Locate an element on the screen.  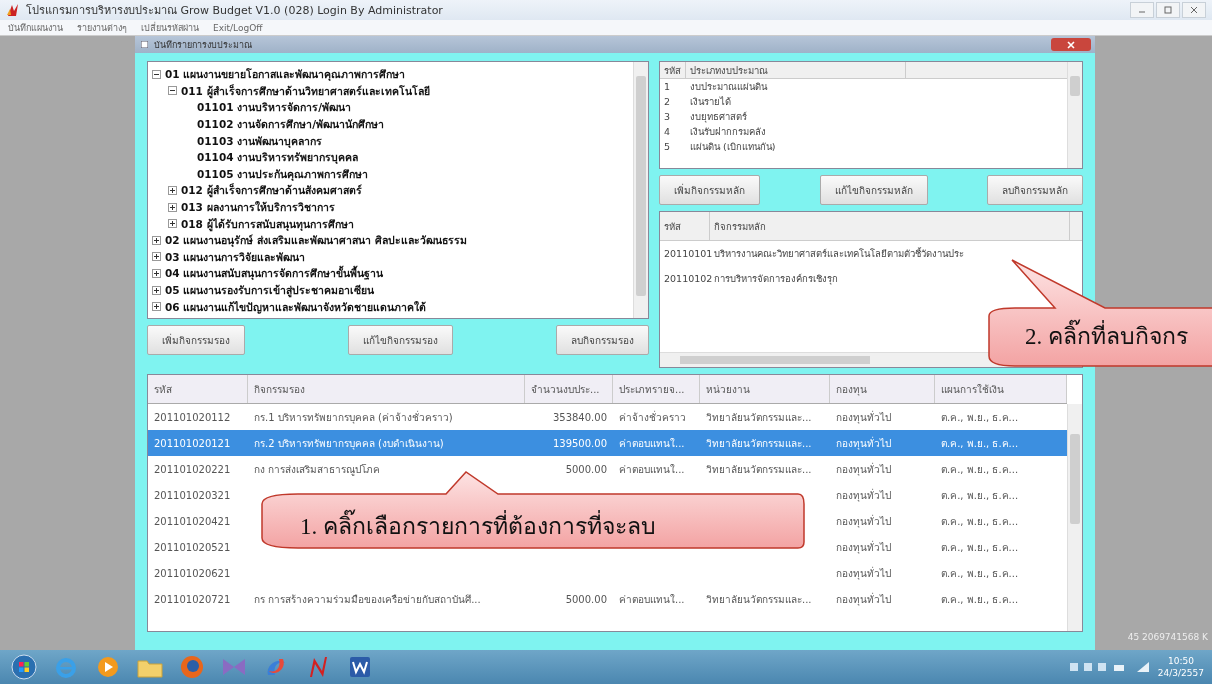
tree-item: 04 แผนงานสนับสนุนการจัดการศึกษาขั้นพื้นฐาน is located at coordinates (274, 273).